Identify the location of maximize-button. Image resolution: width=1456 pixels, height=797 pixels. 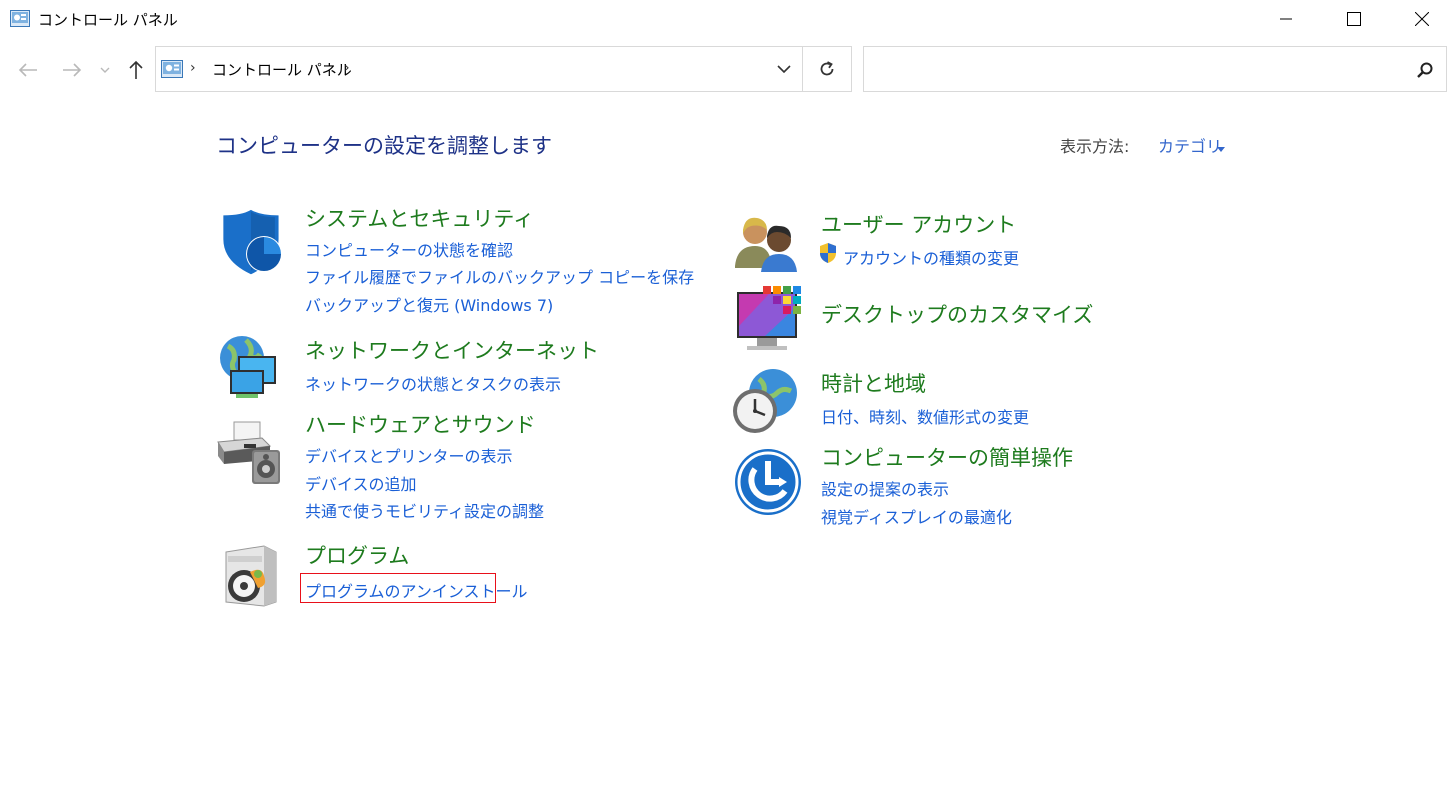
(1354, 19).